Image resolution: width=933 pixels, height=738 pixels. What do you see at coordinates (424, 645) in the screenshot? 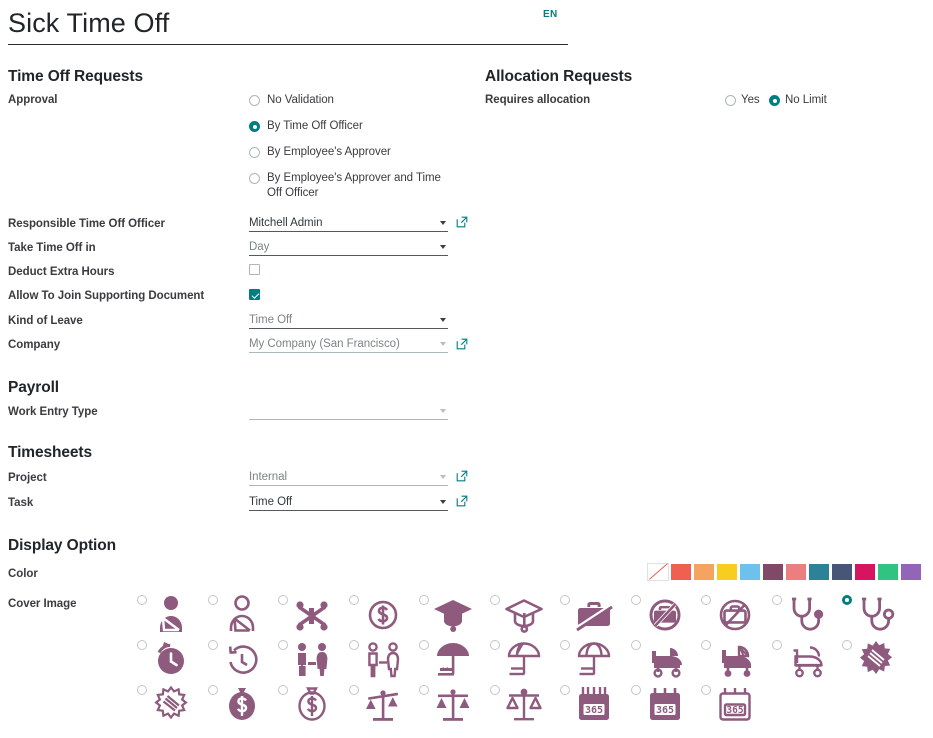
I see `cover-image-radio-beach-umbrella-filled` at bounding box center [424, 645].